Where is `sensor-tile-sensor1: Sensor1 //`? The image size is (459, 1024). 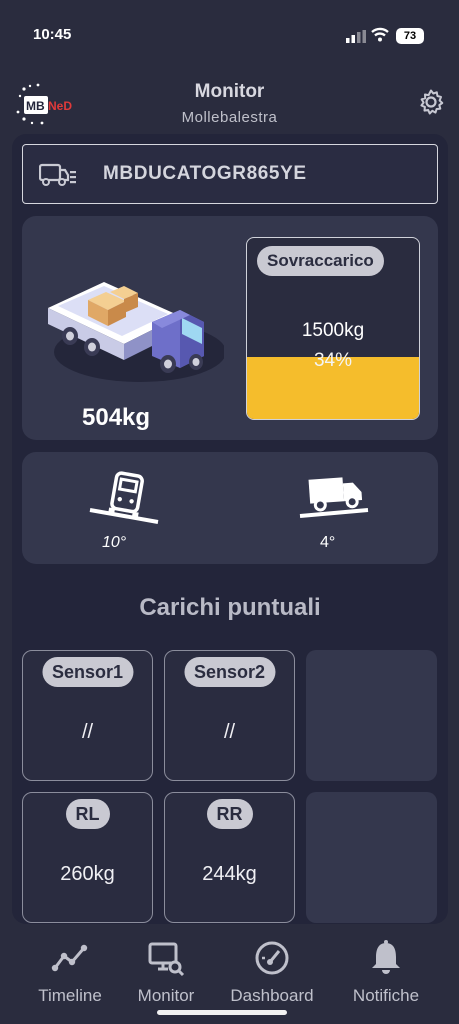 sensor-tile-sensor1: Sensor1 // is located at coordinates (87, 715).